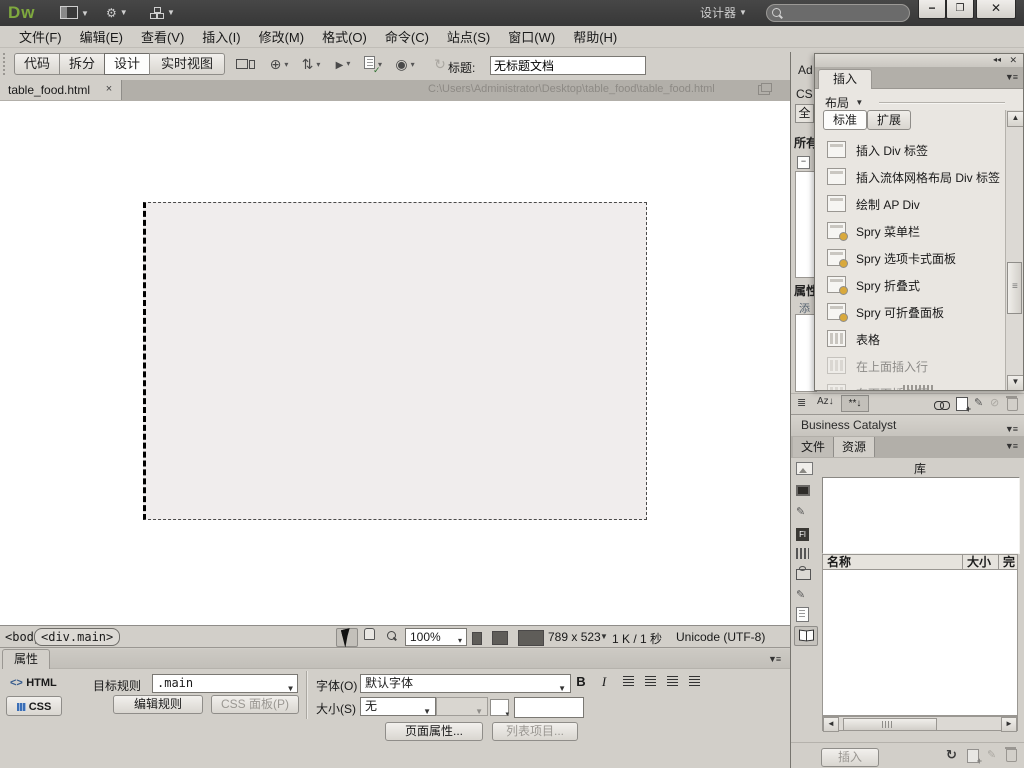 This screenshot has width=1024, height=768. What do you see at coordinates (77, 637) in the screenshot?
I see `tag-selector-div-main: <div.main>` at bounding box center [77, 637].